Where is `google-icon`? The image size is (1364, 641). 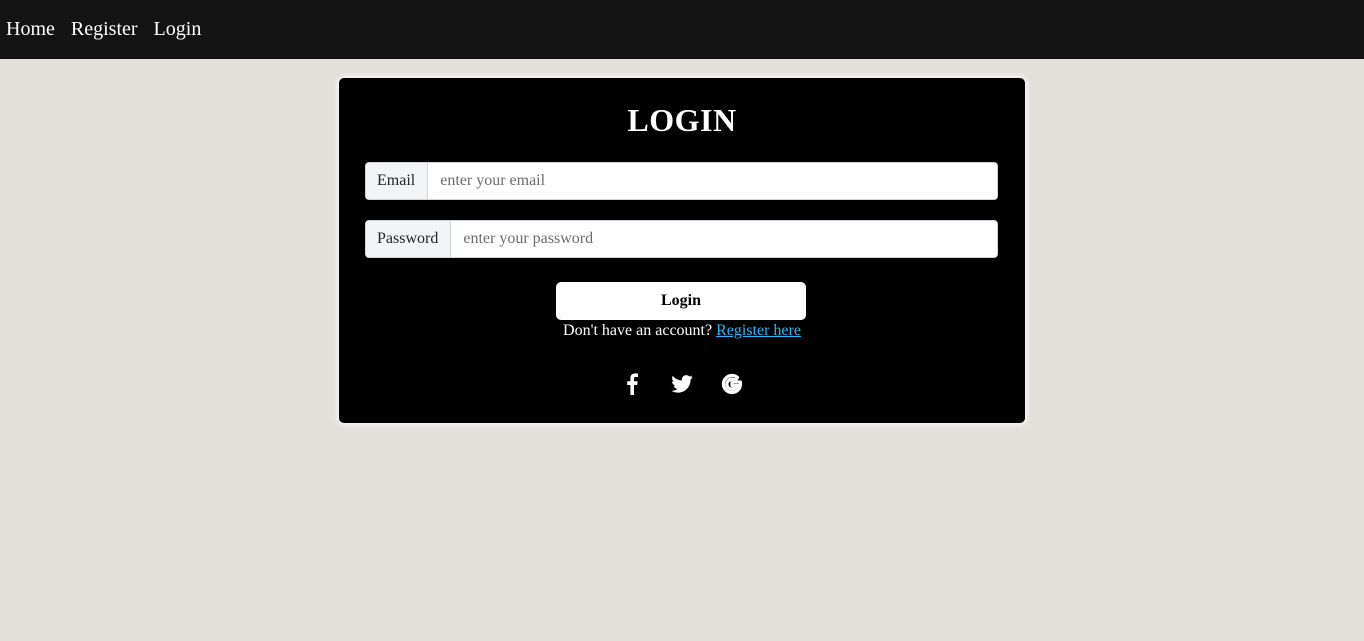 google-icon is located at coordinates (732, 384).